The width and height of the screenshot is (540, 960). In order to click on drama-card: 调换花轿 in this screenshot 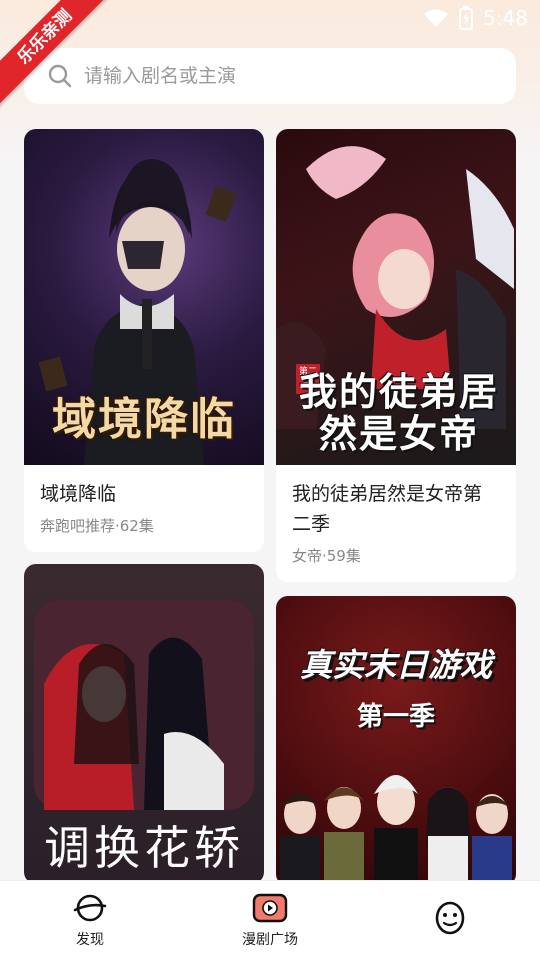, I will do `click(144, 724)`.